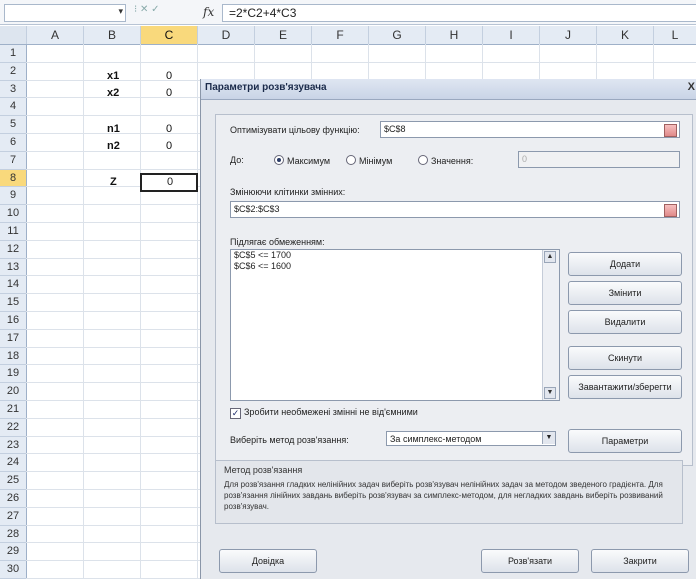 Image resolution: width=696 pixels, height=579 pixels. I want to click on row-header: 20, so click(13, 392).